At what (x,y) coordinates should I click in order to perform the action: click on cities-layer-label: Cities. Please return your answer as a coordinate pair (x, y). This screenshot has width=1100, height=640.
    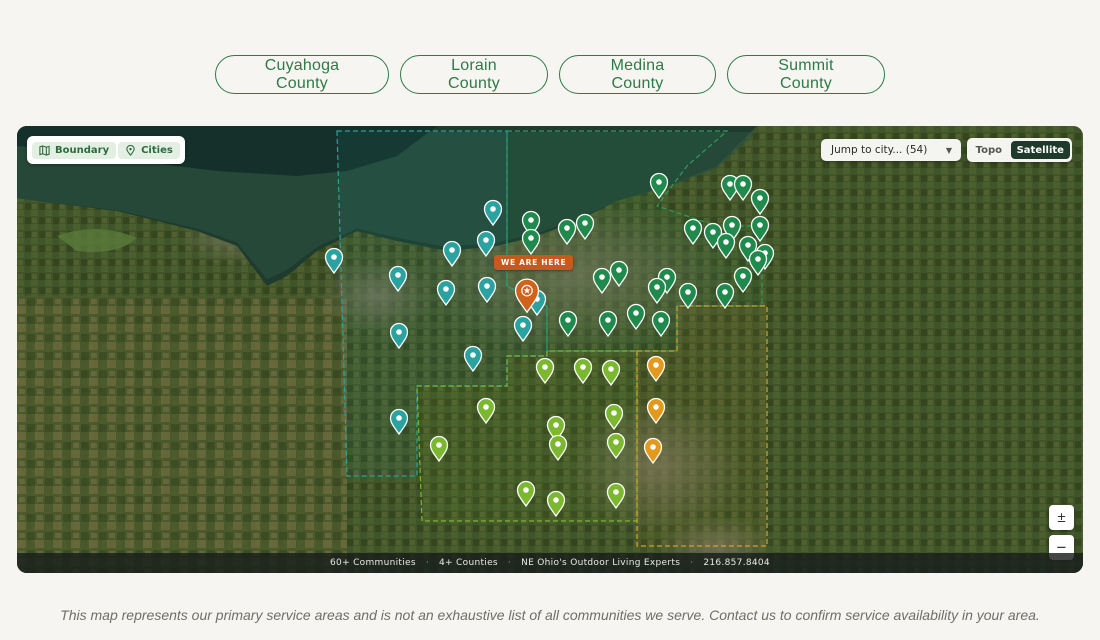
    Looking at the image, I should click on (157, 150).